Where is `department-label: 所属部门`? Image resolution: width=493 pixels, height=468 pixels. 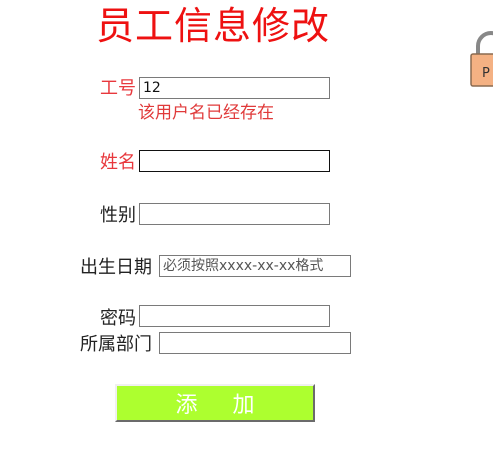 department-label: 所属部门 is located at coordinates (116, 344).